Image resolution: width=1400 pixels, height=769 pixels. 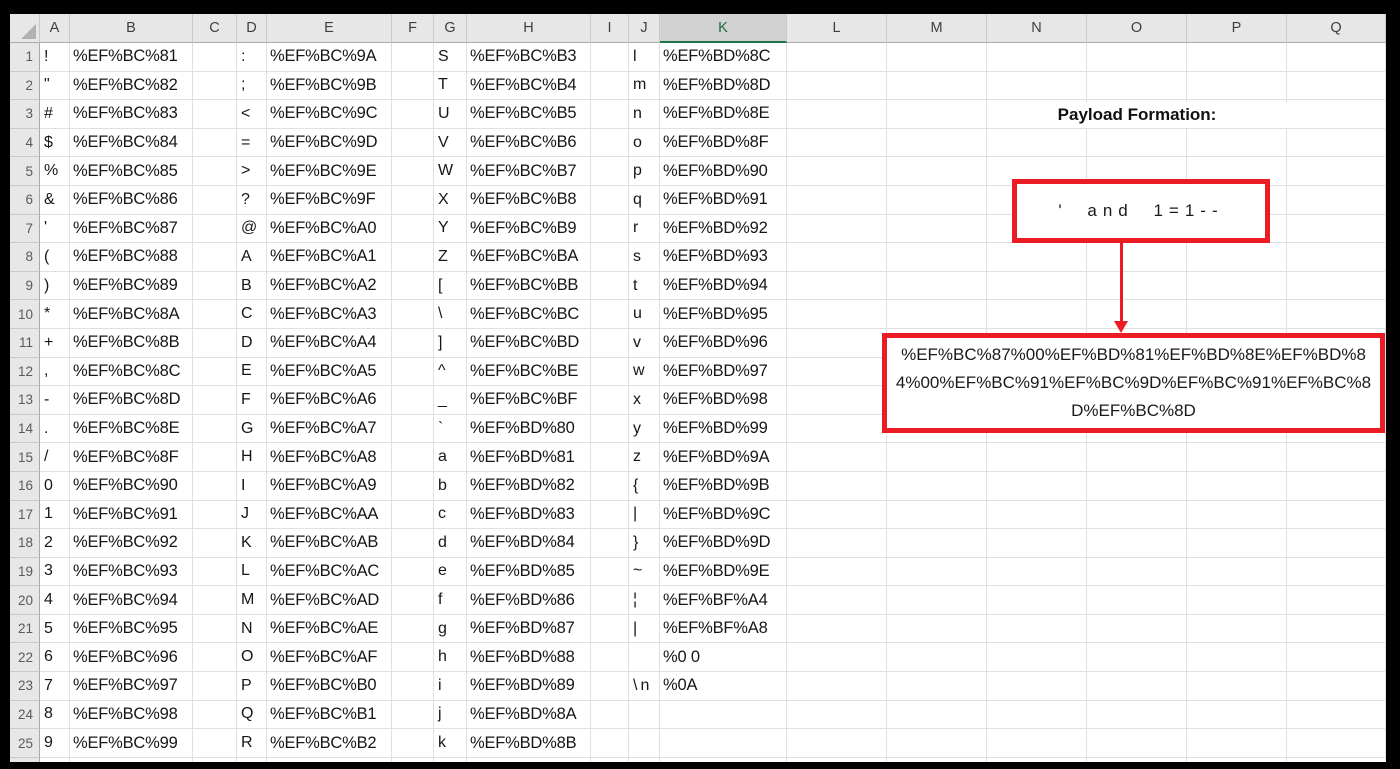 I want to click on cell-H8: %EF%BC%BA, so click(x=529, y=257).